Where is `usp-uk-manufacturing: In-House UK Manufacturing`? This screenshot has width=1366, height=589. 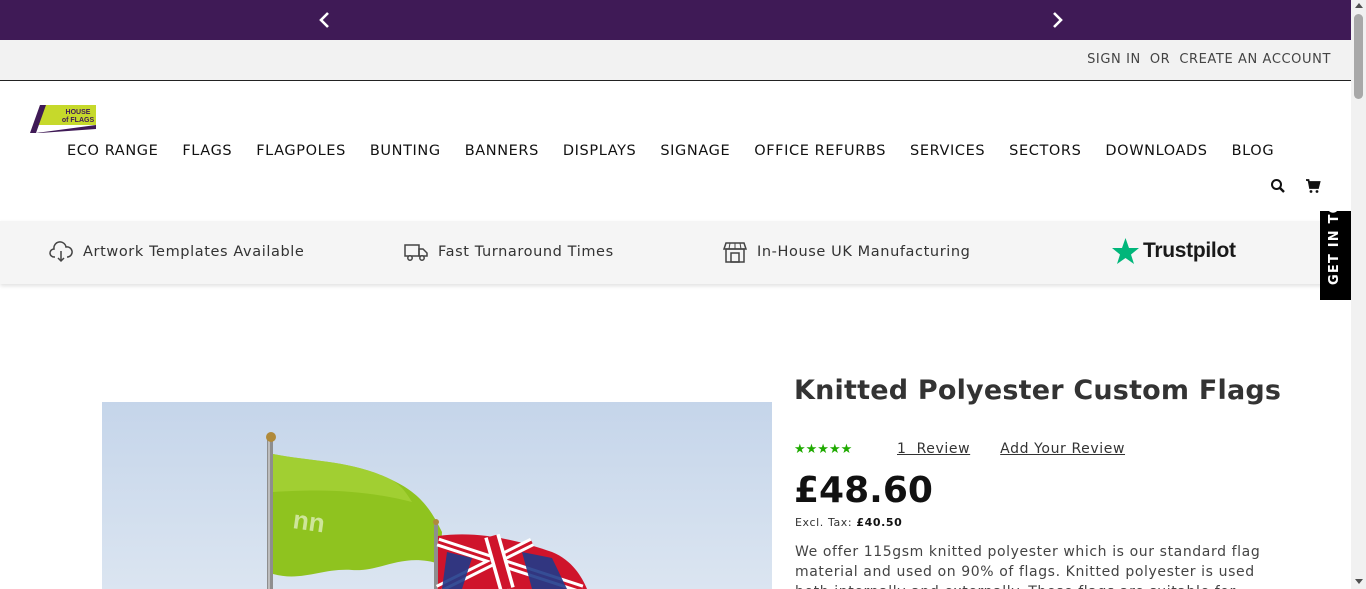 usp-uk-manufacturing: In-House UK Manufacturing is located at coordinates (846, 252).